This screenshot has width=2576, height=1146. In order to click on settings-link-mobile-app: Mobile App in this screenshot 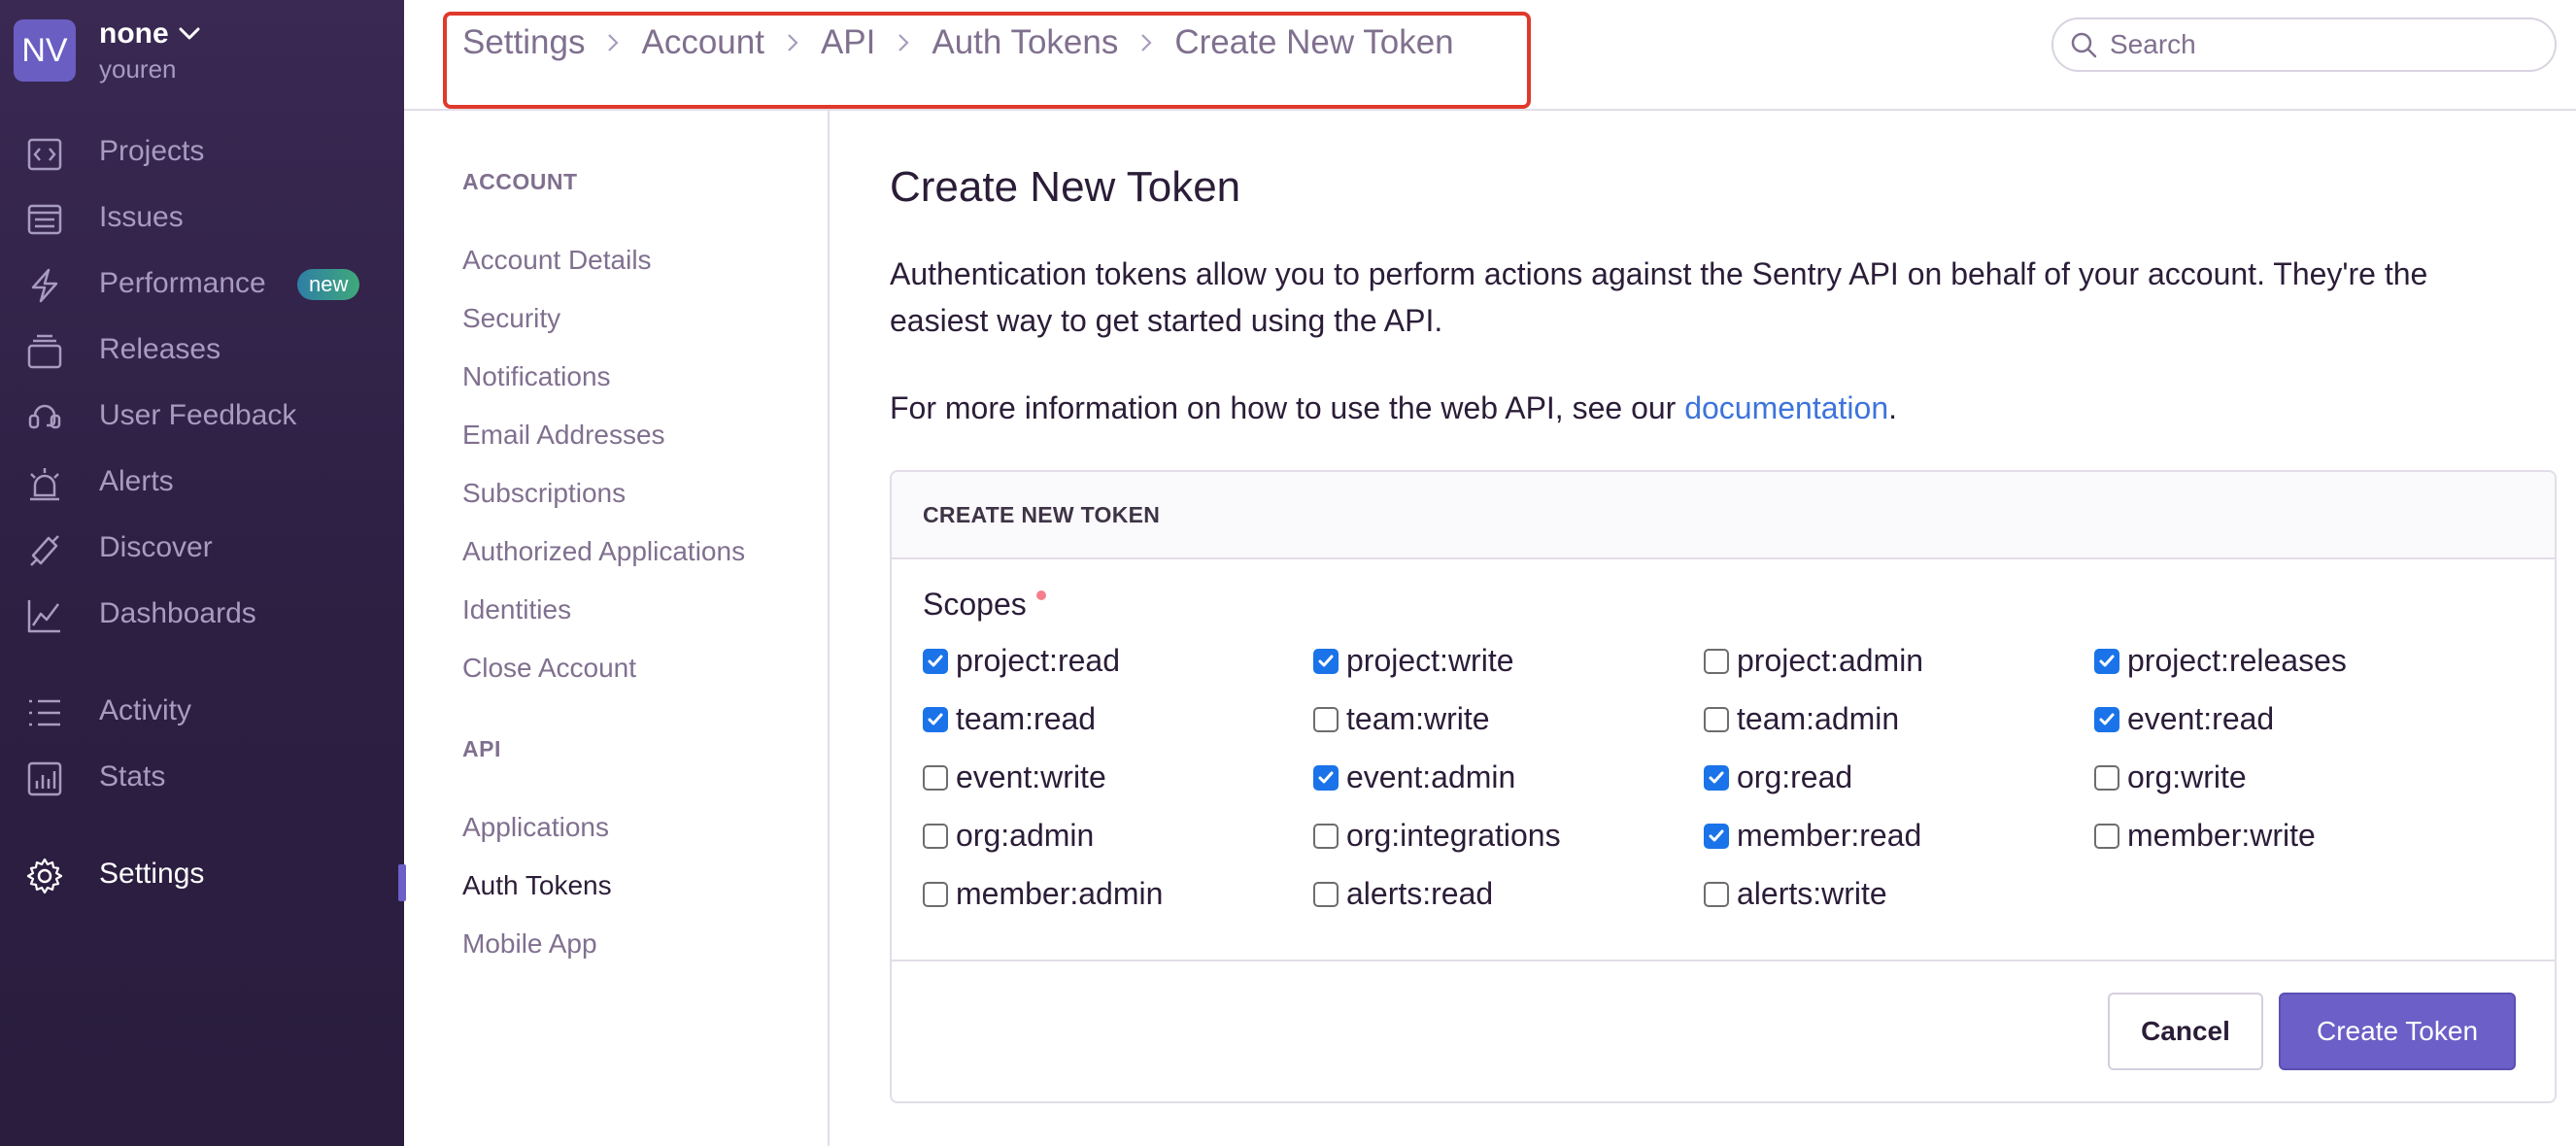, I will do `click(529, 944)`.